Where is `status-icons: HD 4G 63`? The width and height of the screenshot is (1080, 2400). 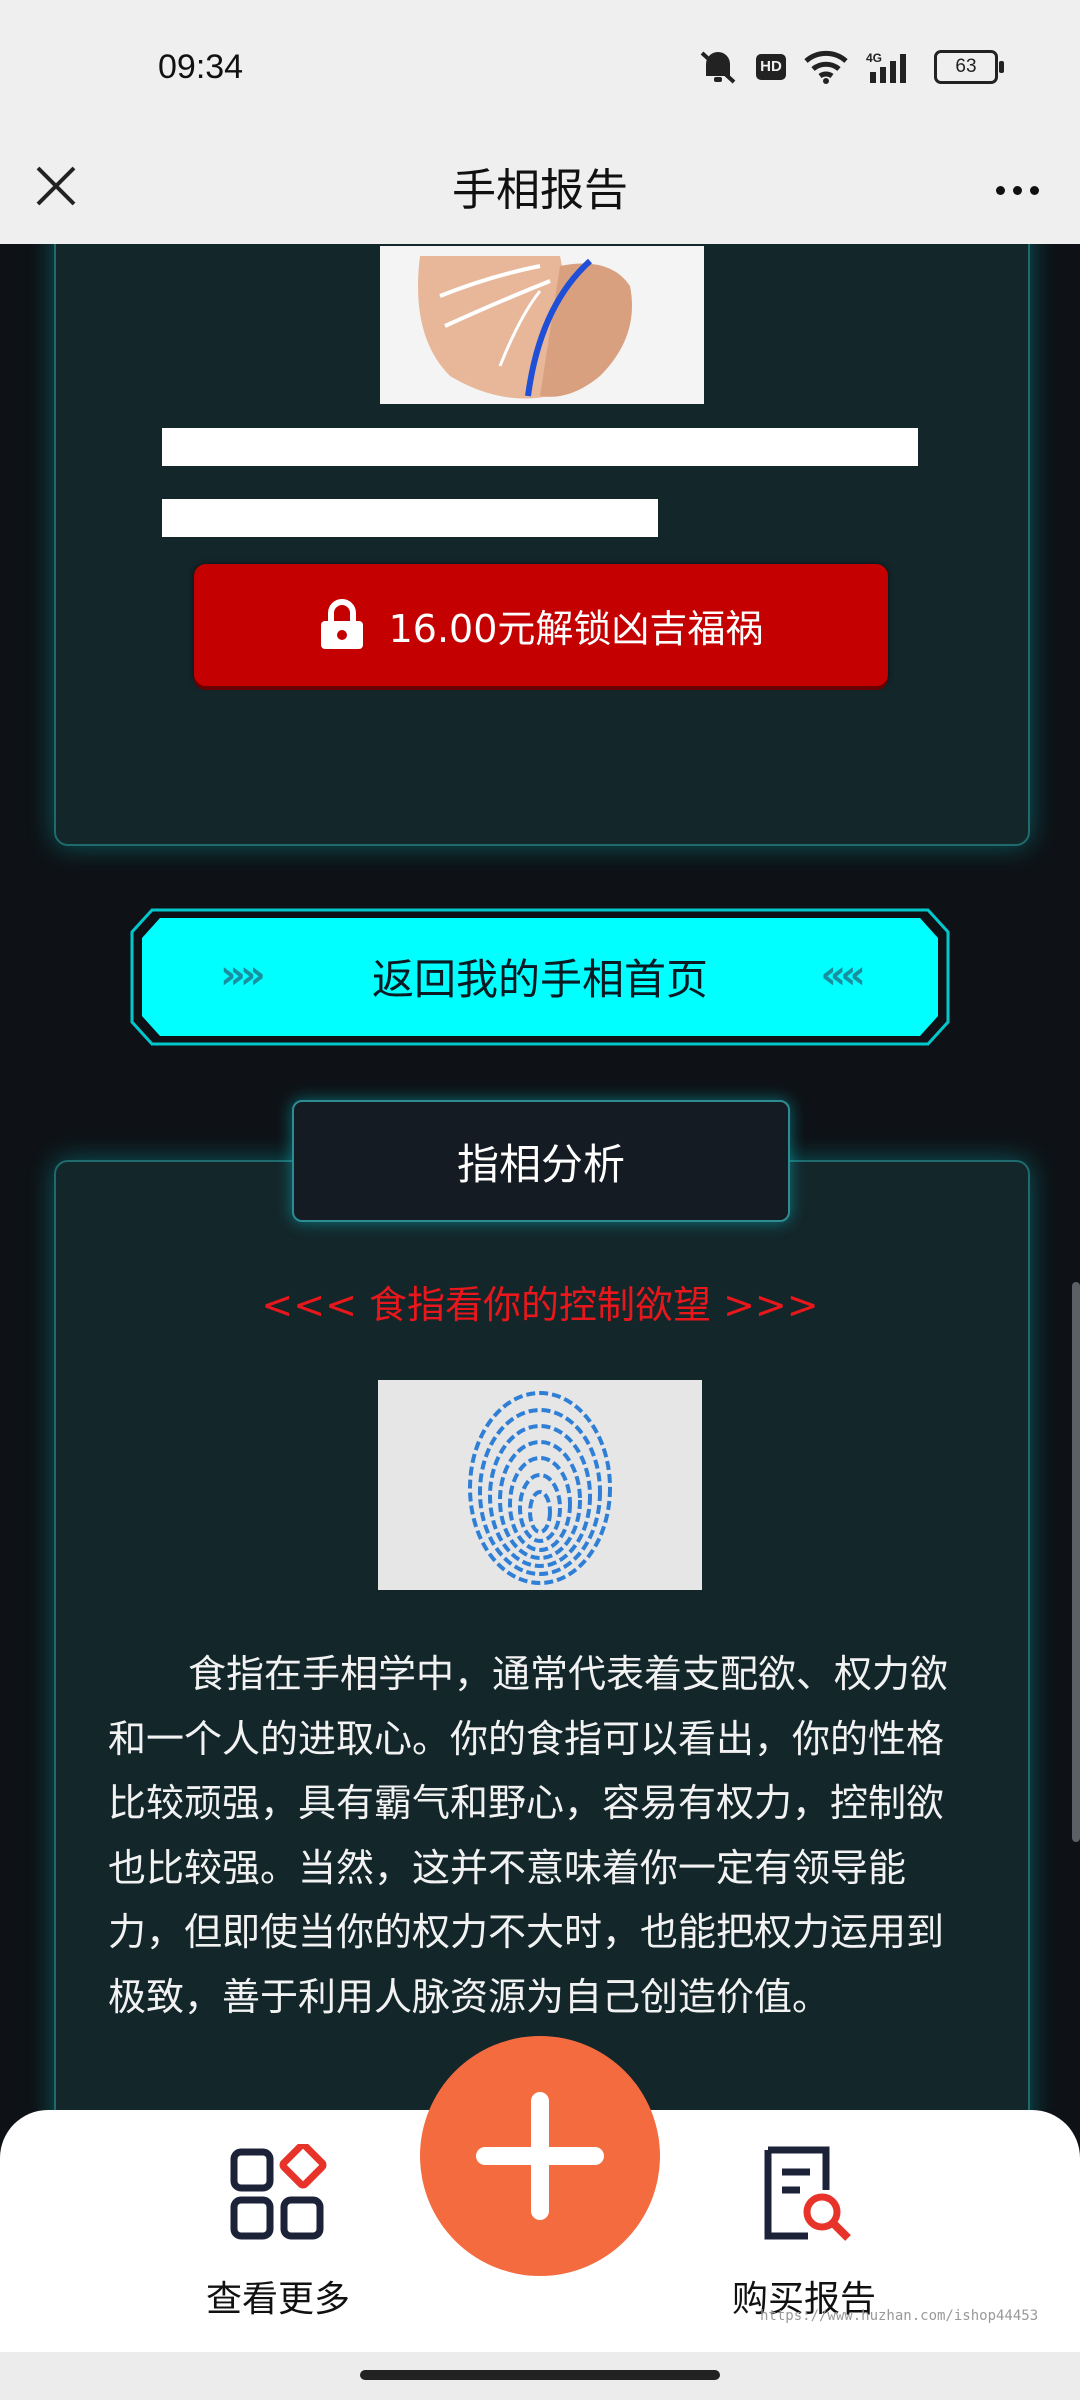
status-icons: HD 4G 63 is located at coordinates (851, 67).